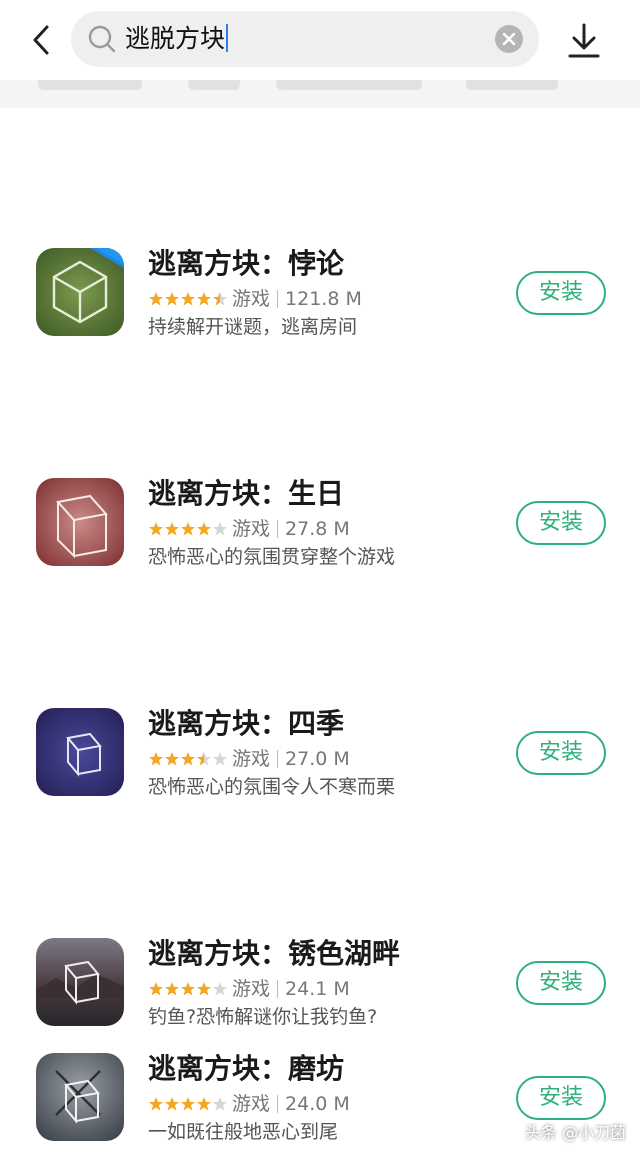  What do you see at coordinates (246, 494) in the screenshot?
I see `app-title: 逃离方块：生日` at bounding box center [246, 494].